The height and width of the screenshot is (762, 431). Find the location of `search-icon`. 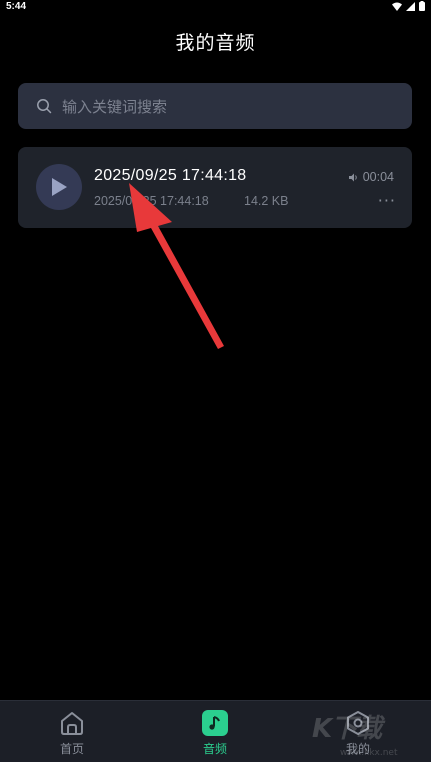

search-icon is located at coordinates (44, 106).